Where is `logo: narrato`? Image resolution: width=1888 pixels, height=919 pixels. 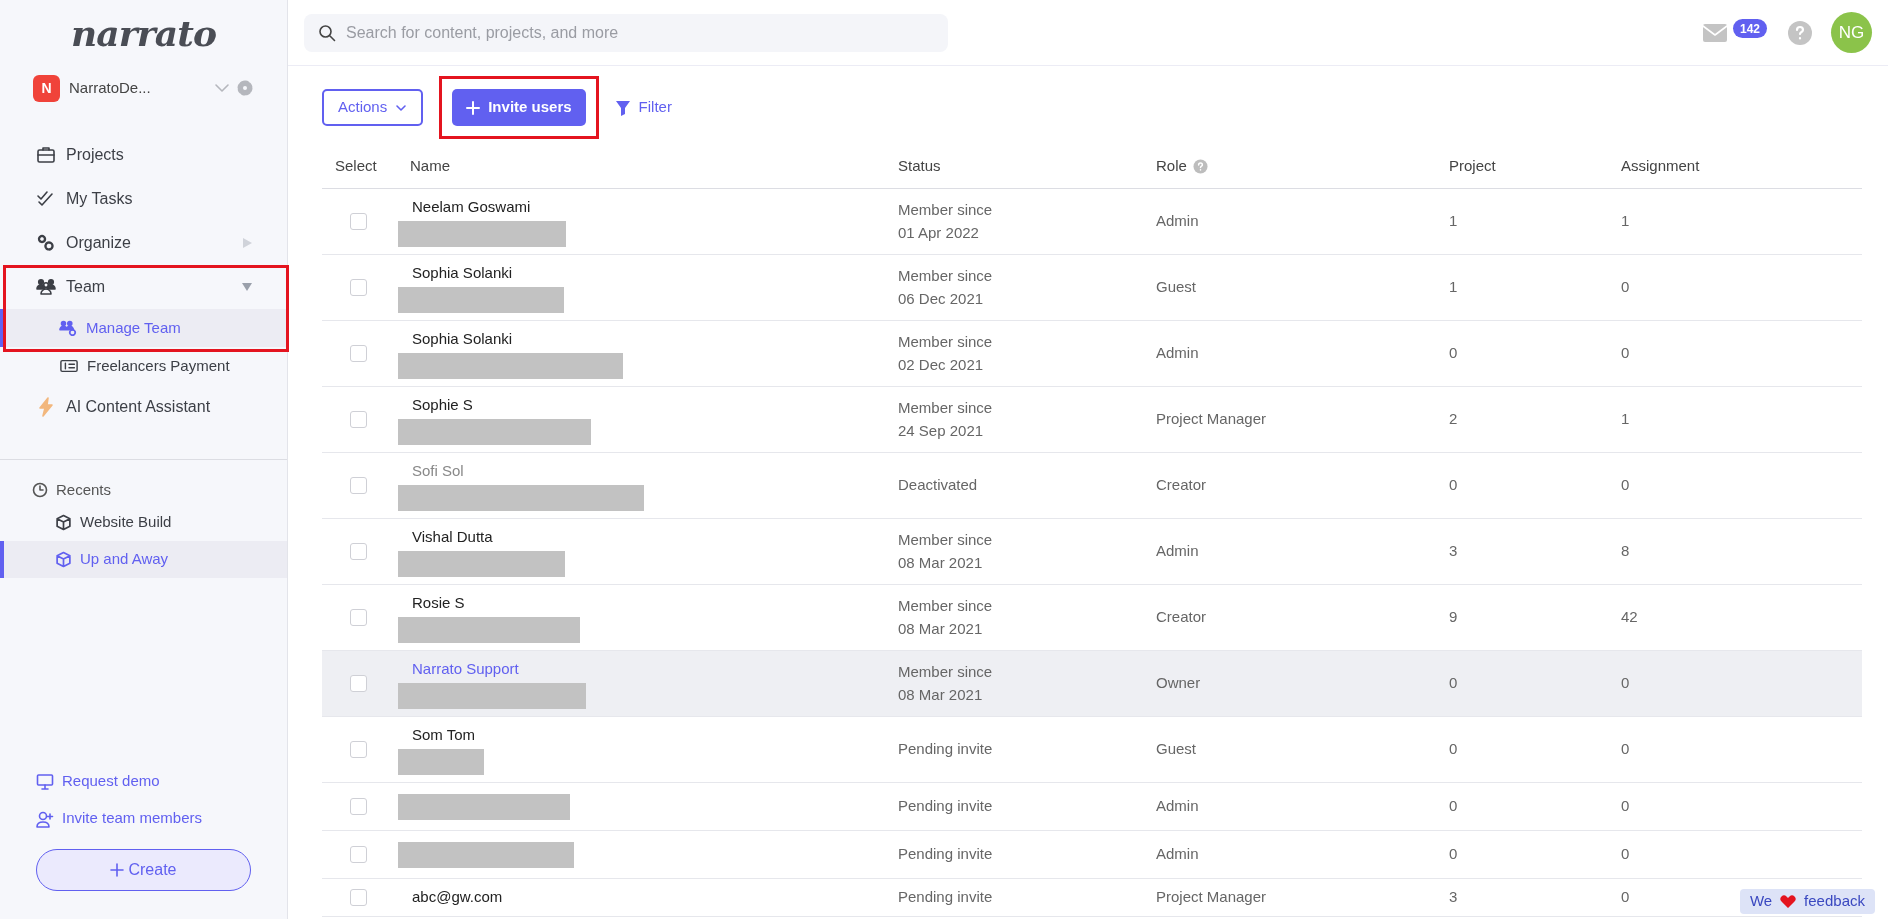
logo: narrato is located at coordinates (143, 33).